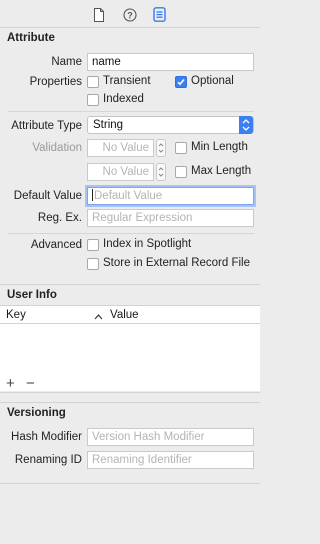  Describe the element at coordinates (98, 317) in the screenshot. I see `sort-ascending-icon` at that location.